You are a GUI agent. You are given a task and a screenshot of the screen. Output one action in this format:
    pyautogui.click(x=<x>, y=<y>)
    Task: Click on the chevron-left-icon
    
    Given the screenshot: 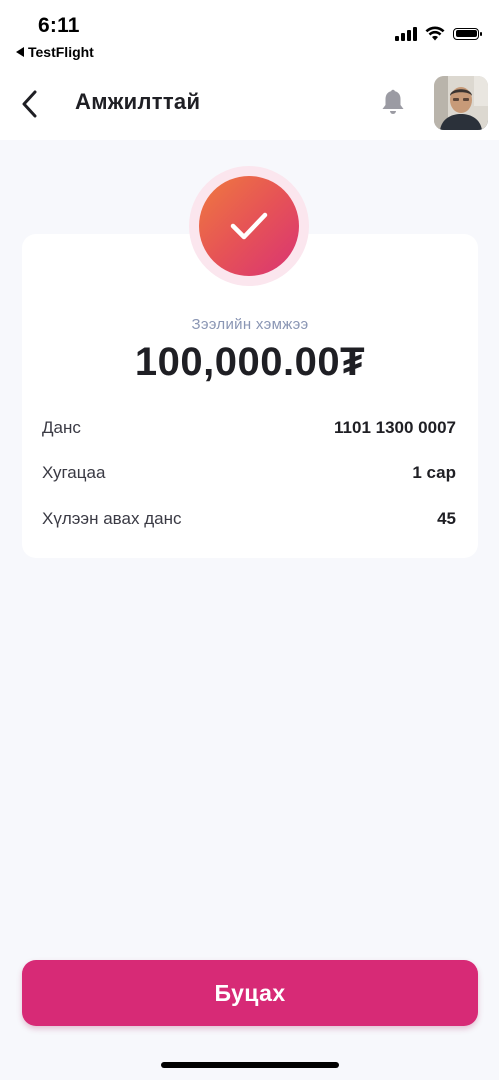 What is the action you would take?
    pyautogui.click(x=29, y=104)
    